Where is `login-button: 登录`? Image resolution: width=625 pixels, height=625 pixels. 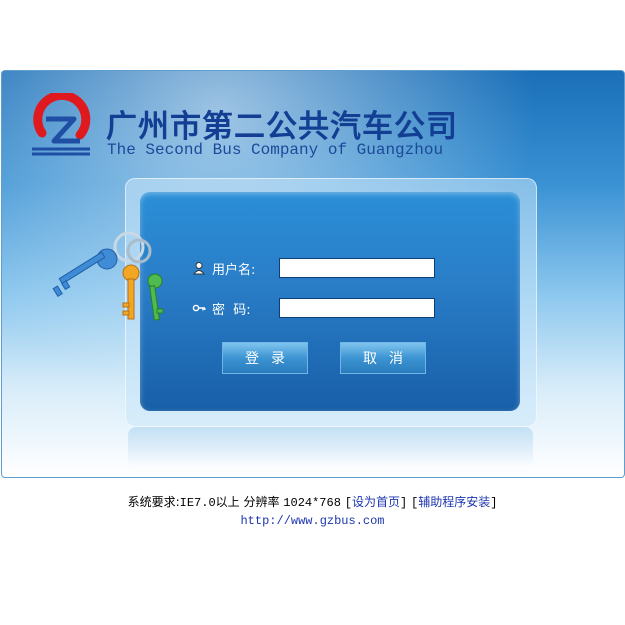 login-button: 登录 is located at coordinates (265, 358).